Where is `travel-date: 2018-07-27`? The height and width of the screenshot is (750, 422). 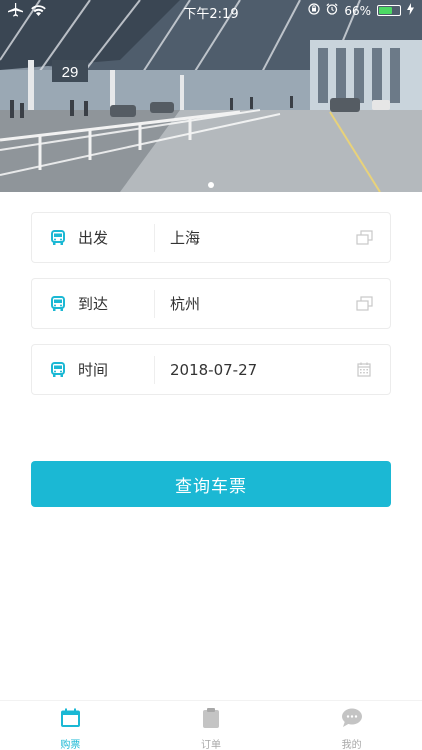
travel-date: 2018-07-27 is located at coordinates (249, 370).